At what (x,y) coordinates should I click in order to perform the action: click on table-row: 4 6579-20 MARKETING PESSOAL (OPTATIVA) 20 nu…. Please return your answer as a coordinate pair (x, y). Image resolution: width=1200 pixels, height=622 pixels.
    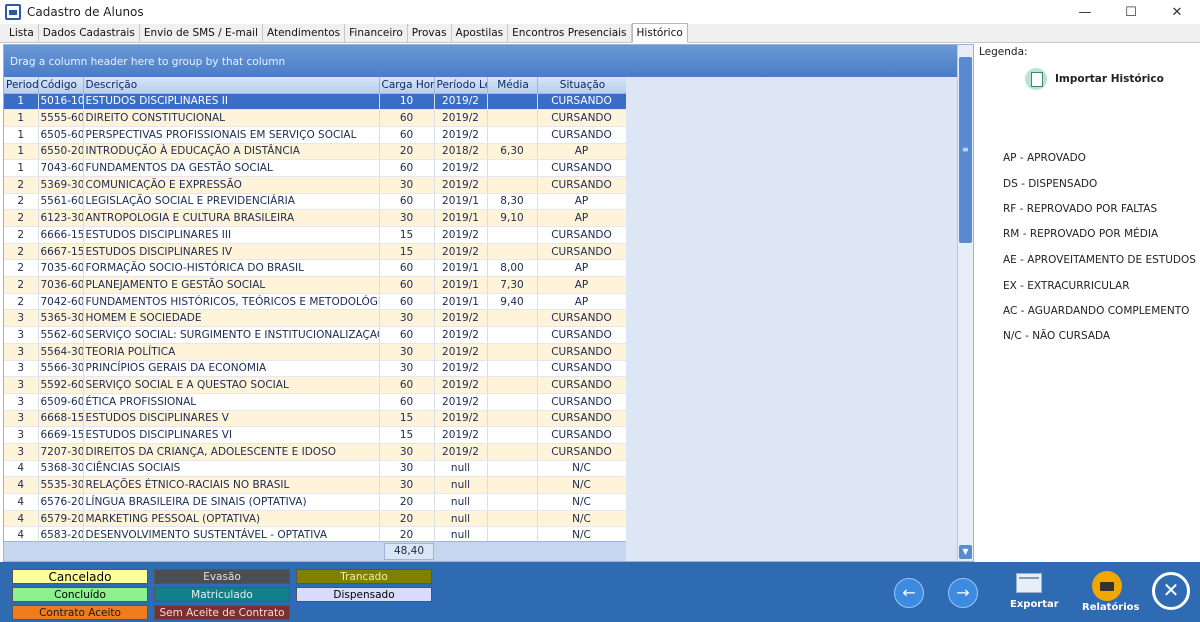
    Looking at the image, I should click on (315, 519).